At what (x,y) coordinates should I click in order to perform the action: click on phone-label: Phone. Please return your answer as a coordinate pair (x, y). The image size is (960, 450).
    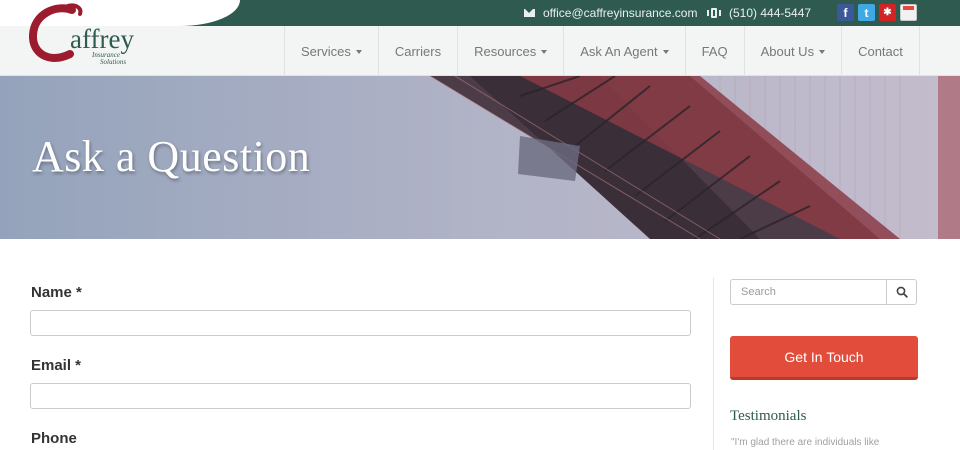
    Looking at the image, I should click on (54, 438).